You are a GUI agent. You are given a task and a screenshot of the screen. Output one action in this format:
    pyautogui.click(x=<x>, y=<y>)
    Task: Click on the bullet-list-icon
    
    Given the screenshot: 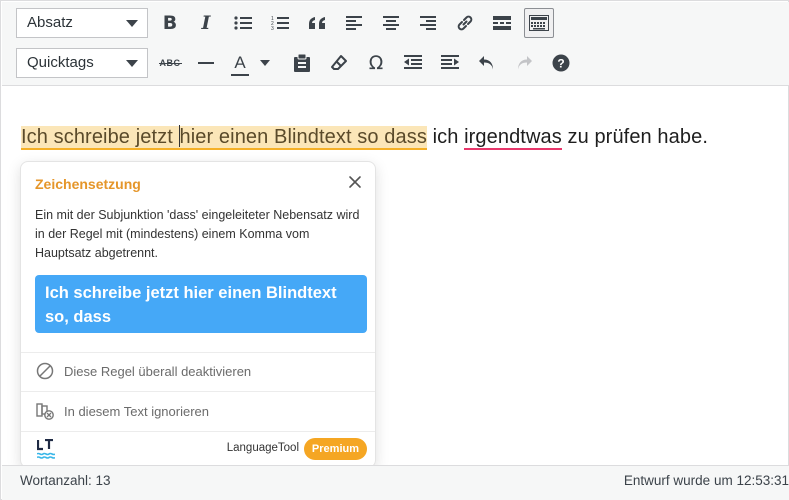 What is the action you would take?
    pyautogui.click(x=243, y=23)
    